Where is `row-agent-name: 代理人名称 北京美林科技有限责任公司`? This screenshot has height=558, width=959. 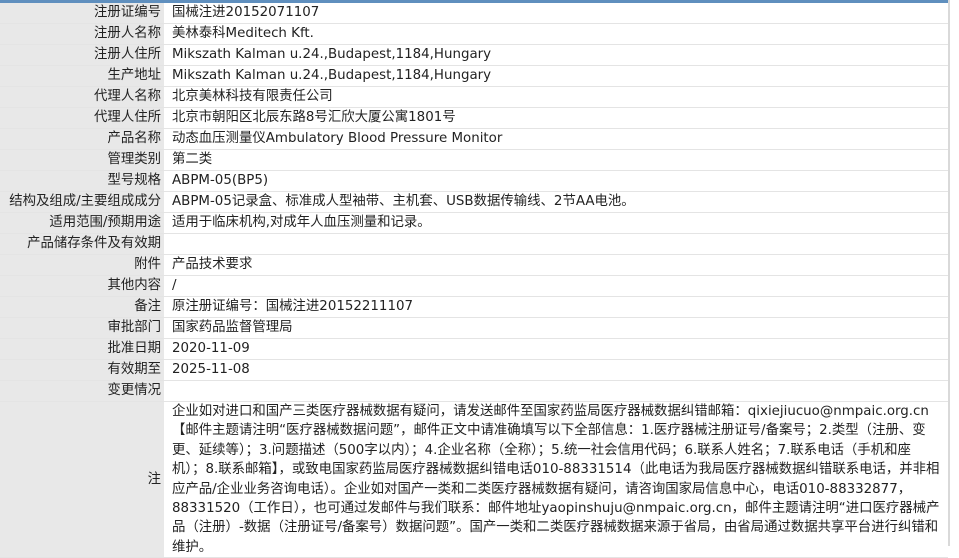
row-agent-name: 代理人名称 北京美林科技有限责任公司 is located at coordinates (474, 97).